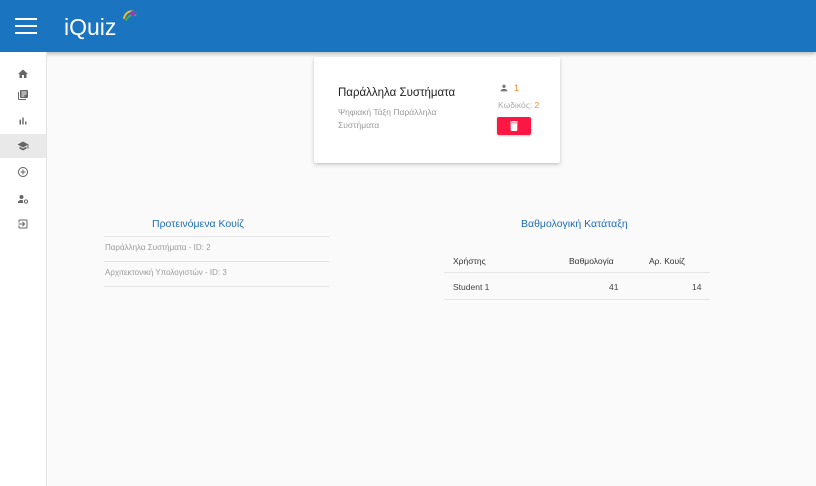  I want to click on trash-icon, so click(514, 126).